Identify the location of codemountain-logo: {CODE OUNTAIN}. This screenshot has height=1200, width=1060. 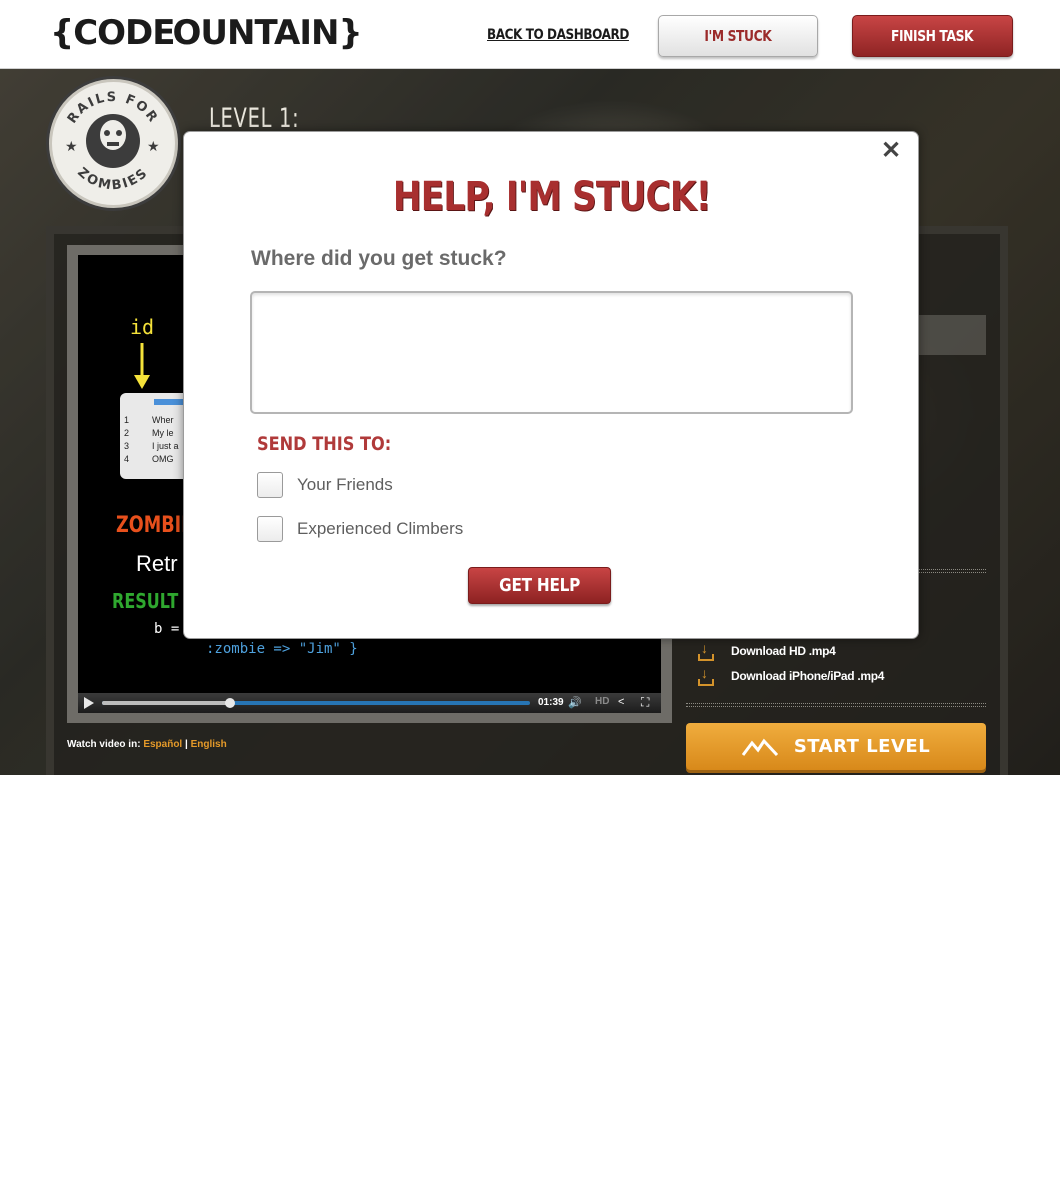
(206, 33).